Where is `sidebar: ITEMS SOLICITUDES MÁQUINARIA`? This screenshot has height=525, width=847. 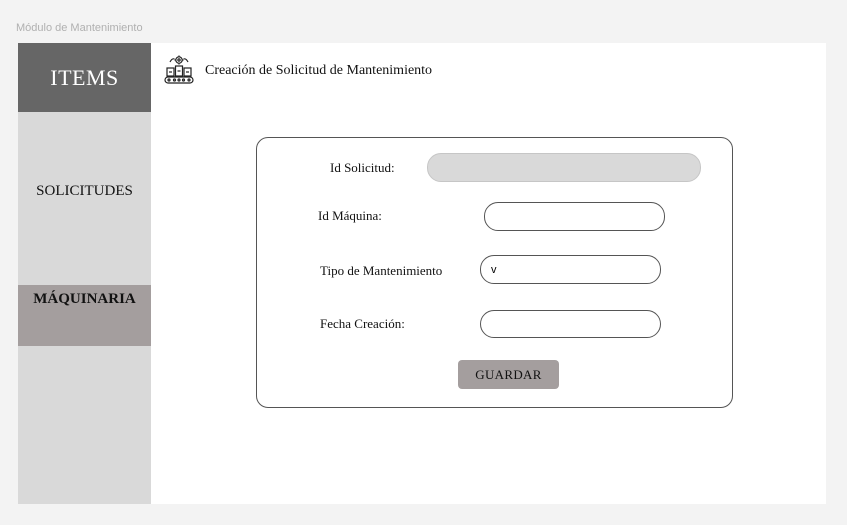
sidebar: ITEMS SOLICITUDES MÁQUINARIA is located at coordinates (84, 273).